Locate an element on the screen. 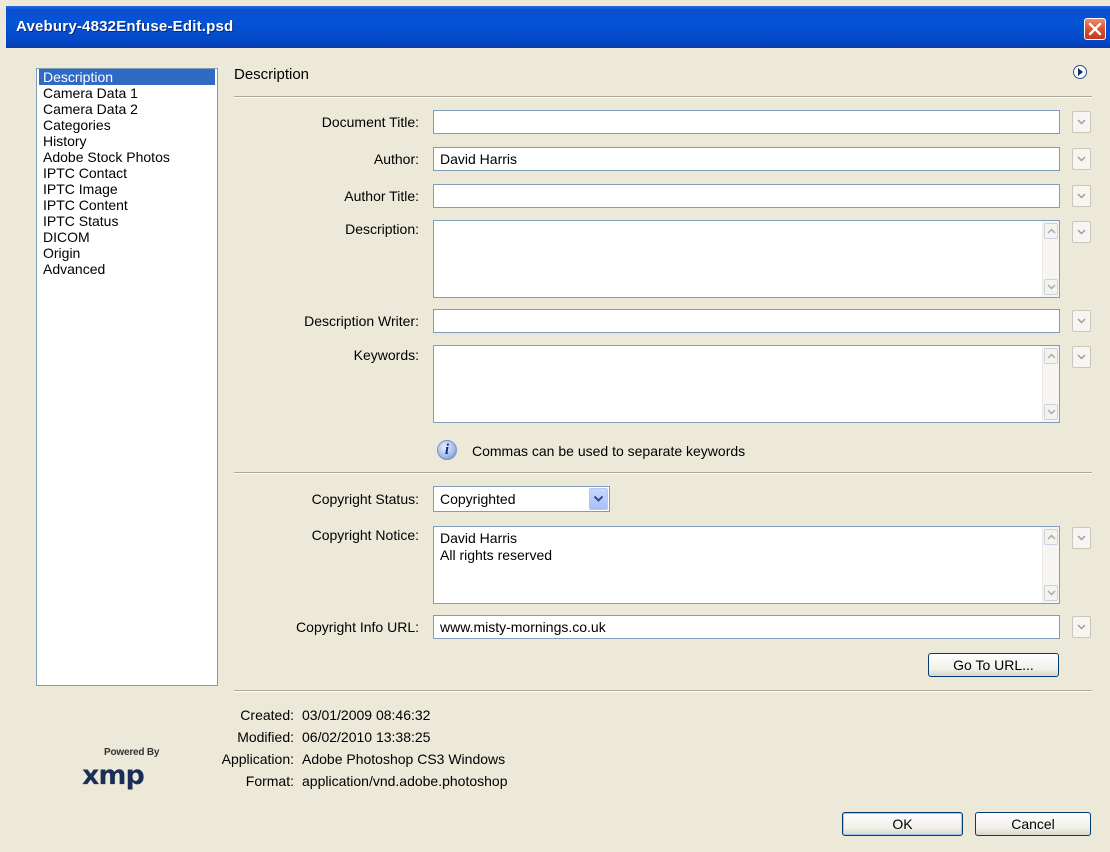 The image size is (1110, 852). category-item: Description is located at coordinates (127, 77).